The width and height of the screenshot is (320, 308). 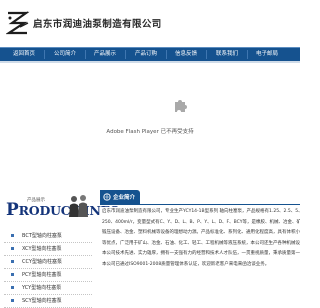 I want to click on list-item: PCY型轴向柱塞泵, so click(x=48, y=275).